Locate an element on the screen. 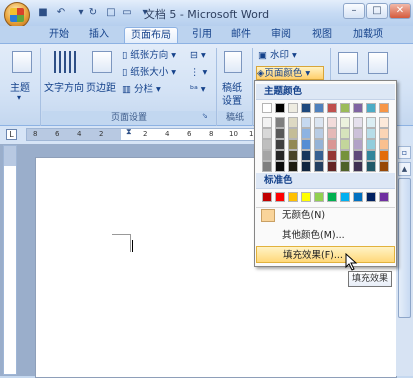 The height and width of the screenshot is (378, 413). themes-button: 主题 ▾ is located at coordinates (22, 79).